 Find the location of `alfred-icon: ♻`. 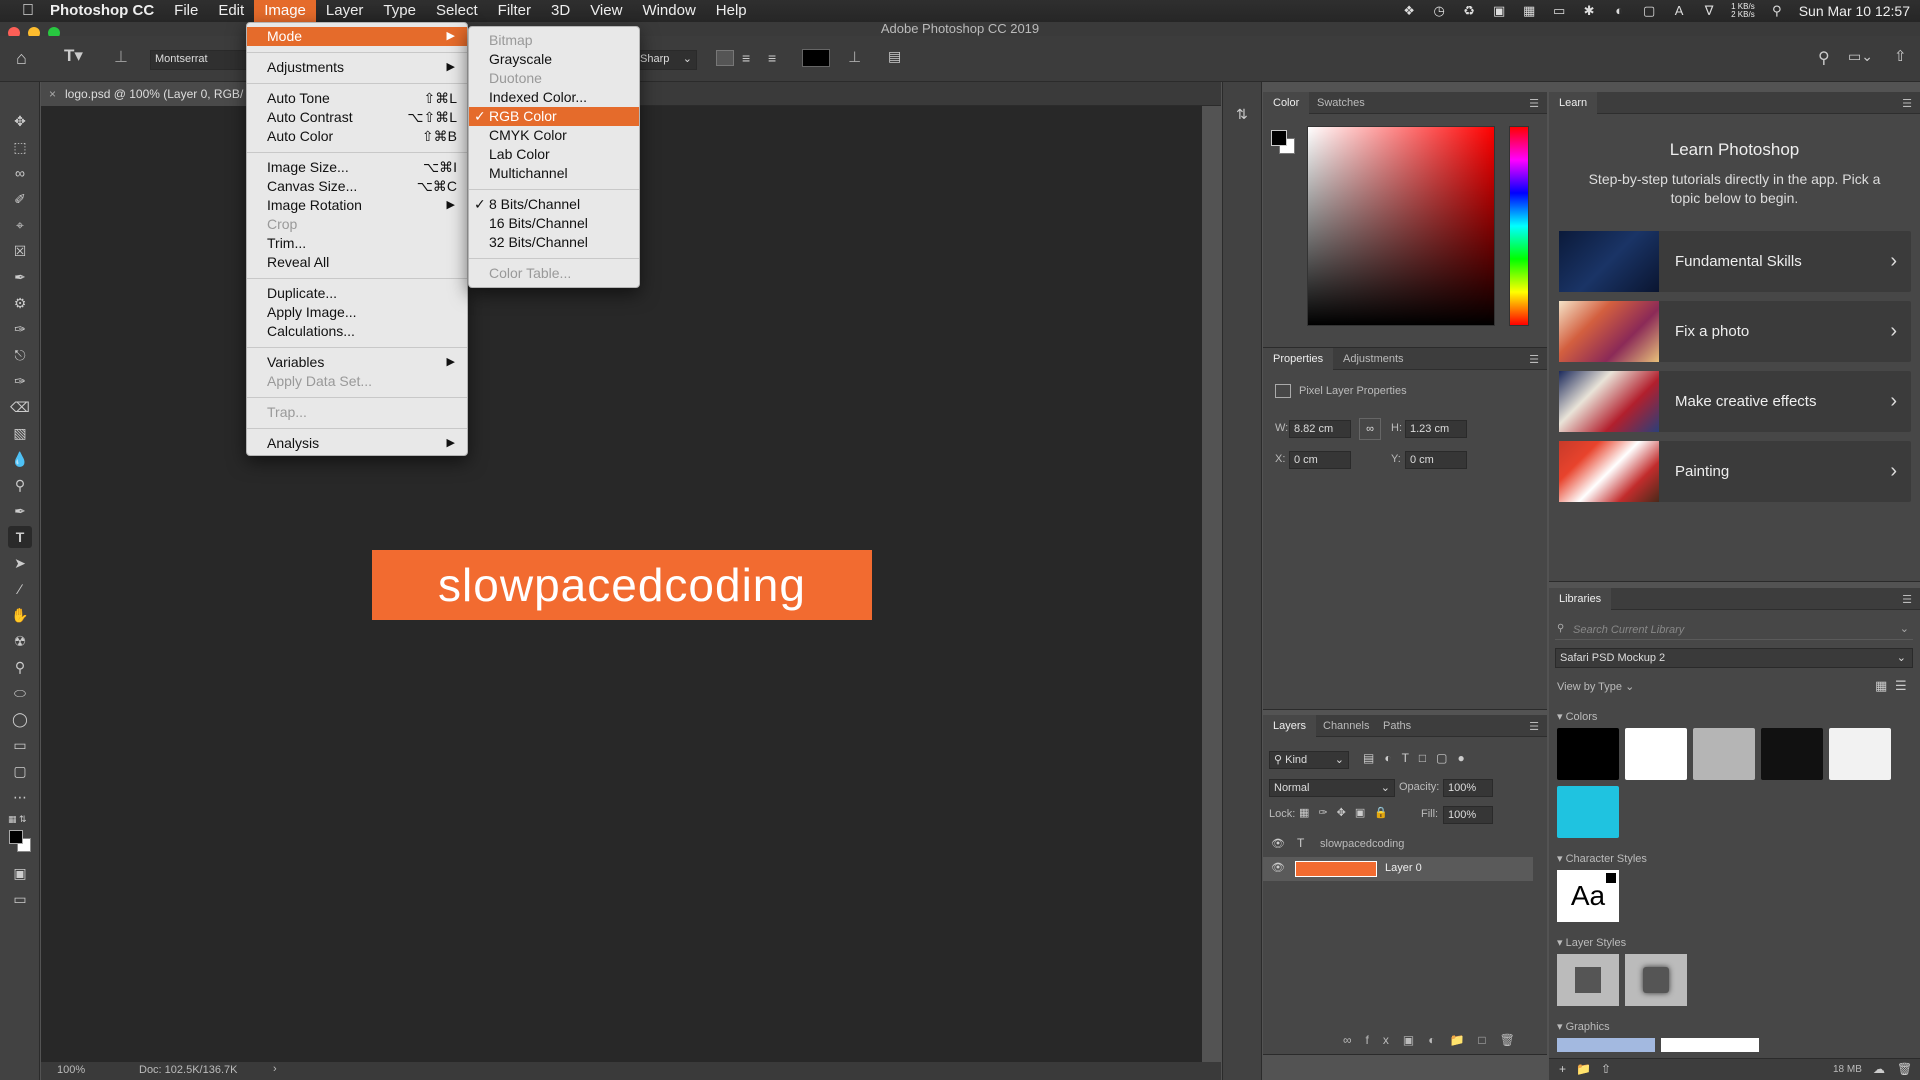

alfred-icon: ♻ is located at coordinates (1469, 11).